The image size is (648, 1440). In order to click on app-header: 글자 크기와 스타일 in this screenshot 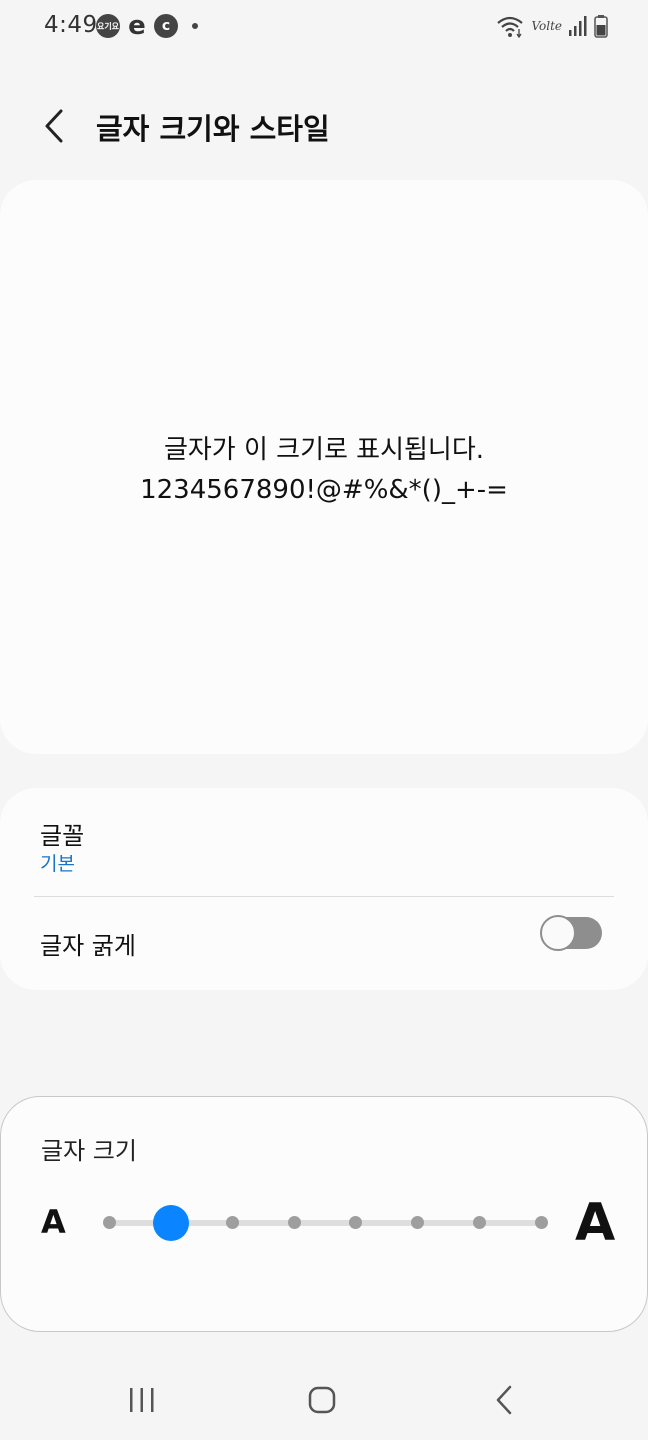, I will do `click(324, 126)`.